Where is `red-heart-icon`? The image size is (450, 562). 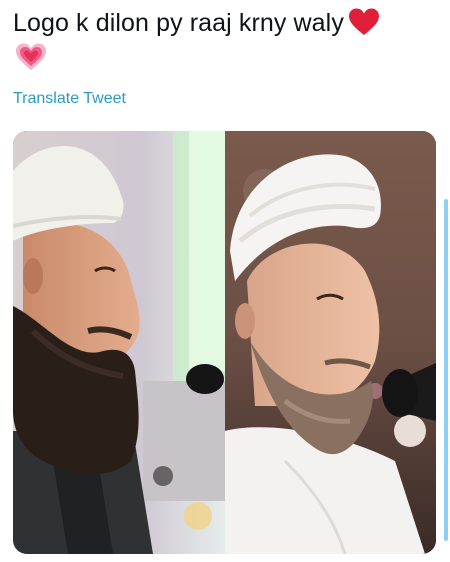 red-heart-icon is located at coordinates (364, 26).